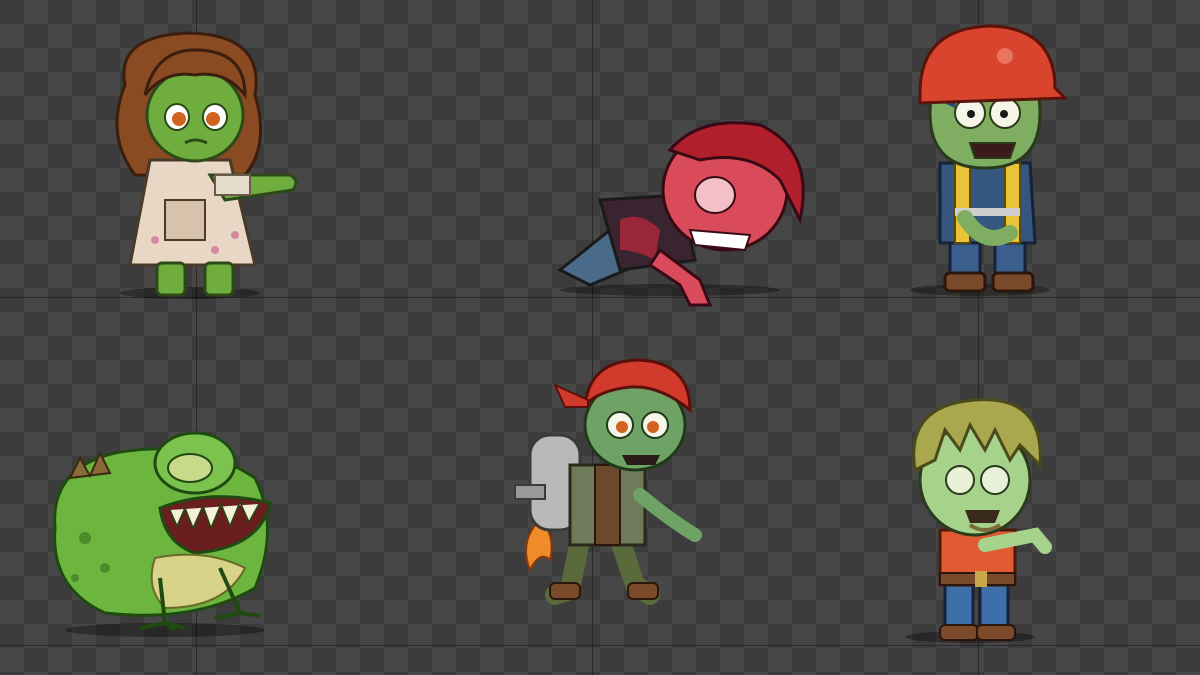 Image resolution: width=1200 pixels, height=675 pixels. I want to click on jetpack-zombie-sprite, so click(610, 477).